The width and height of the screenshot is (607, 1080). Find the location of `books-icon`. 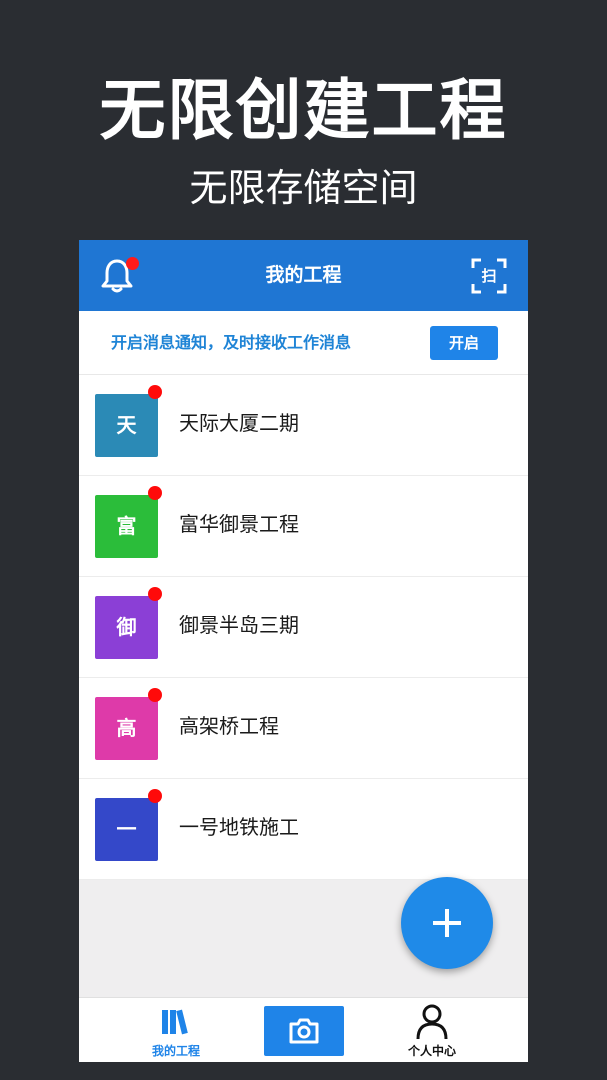

books-icon is located at coordinates (175, 1022).